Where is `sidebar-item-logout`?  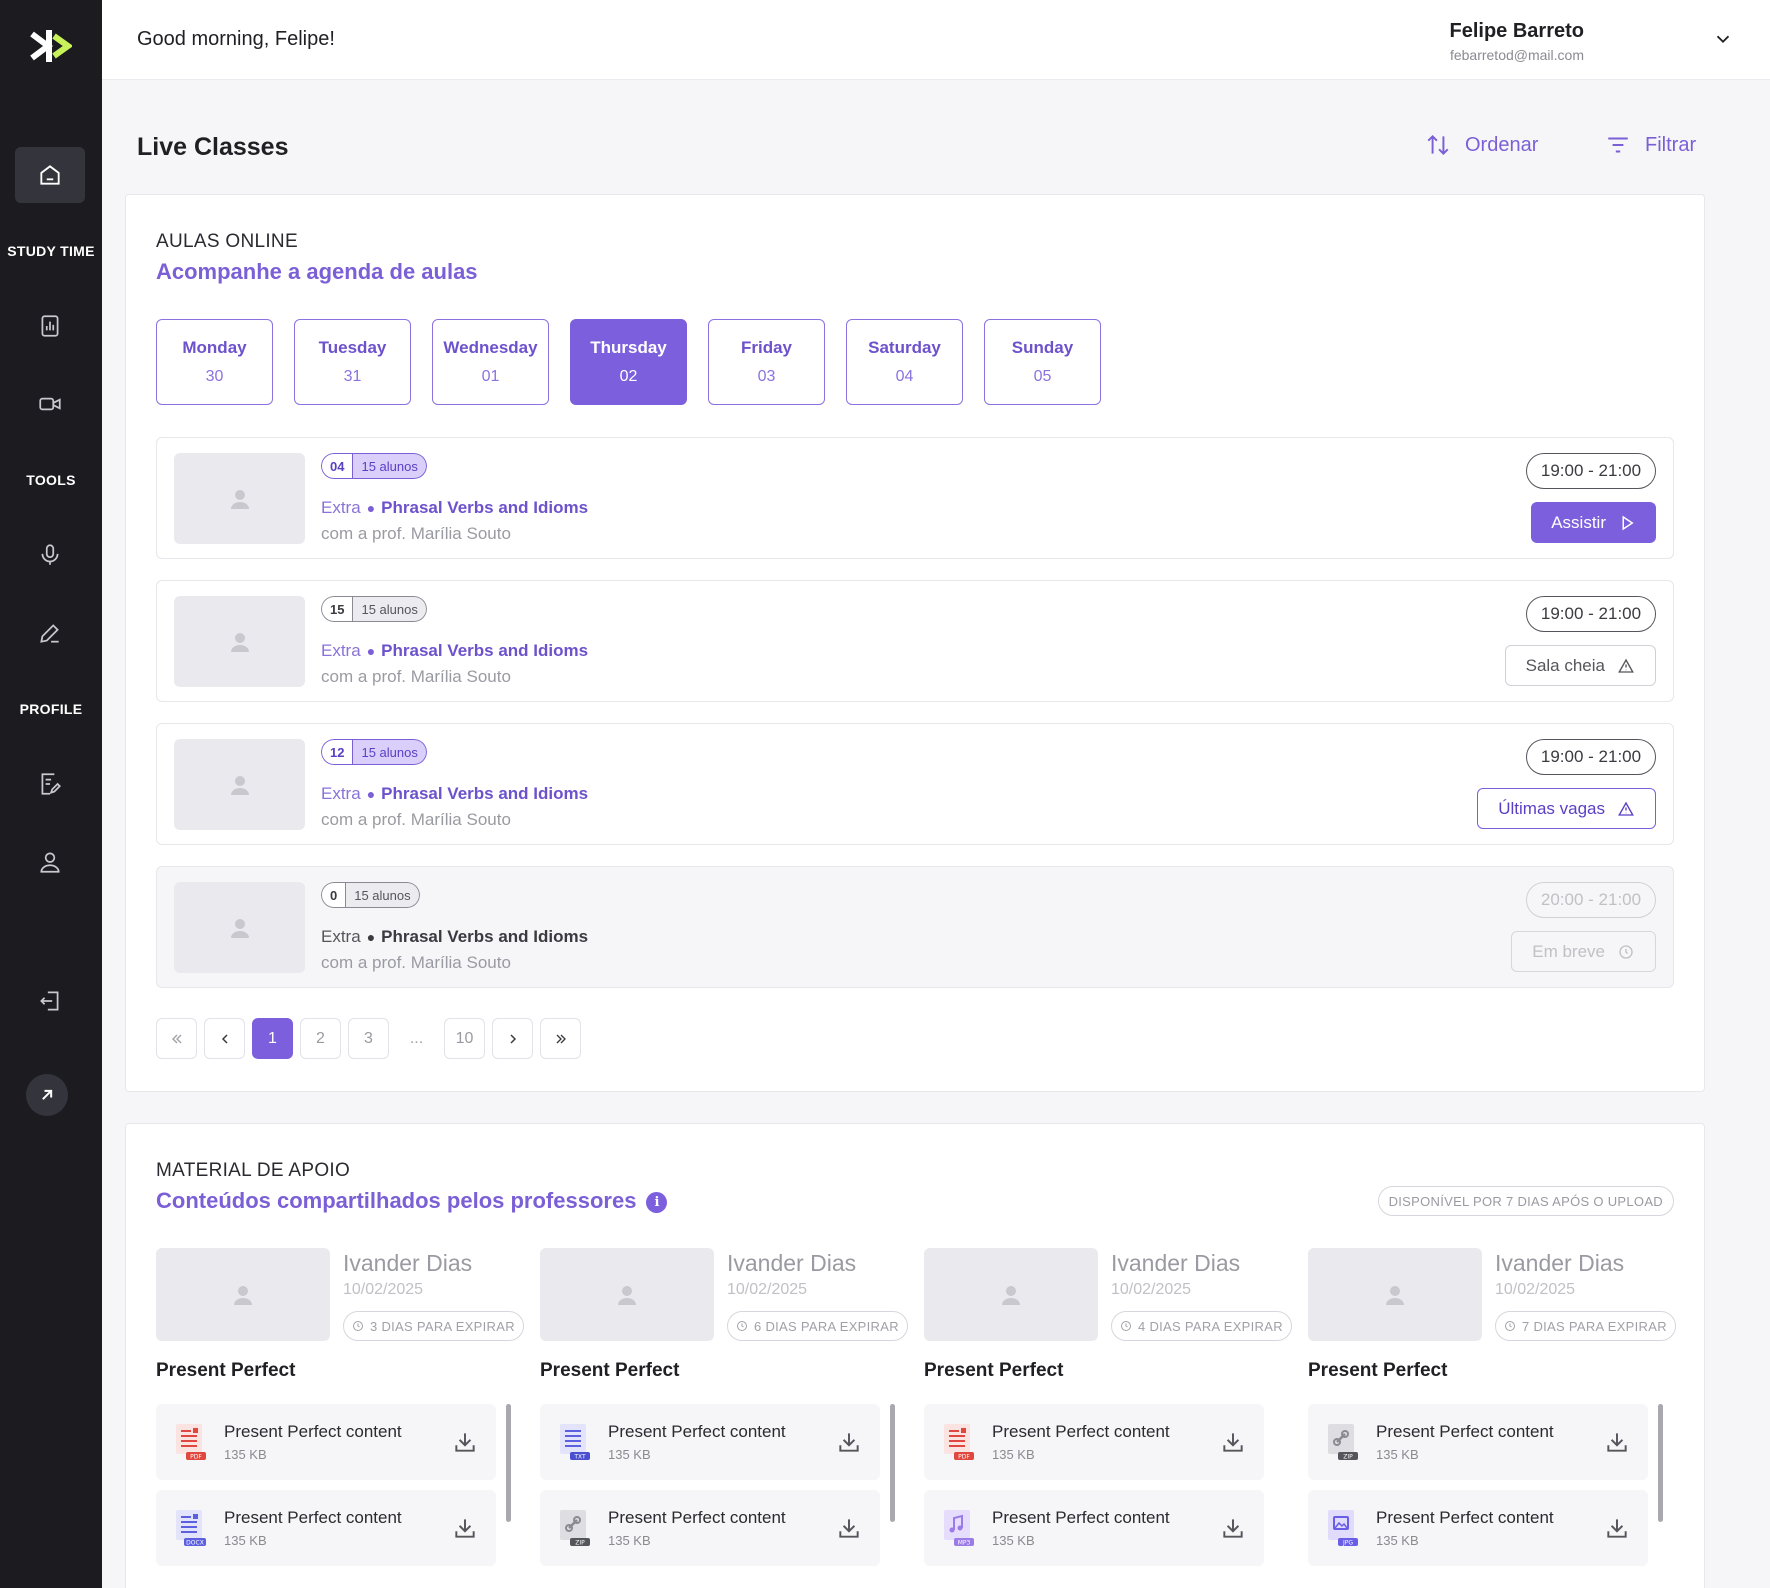
sidebar-item-logout is located at coordinates (50, 1001).